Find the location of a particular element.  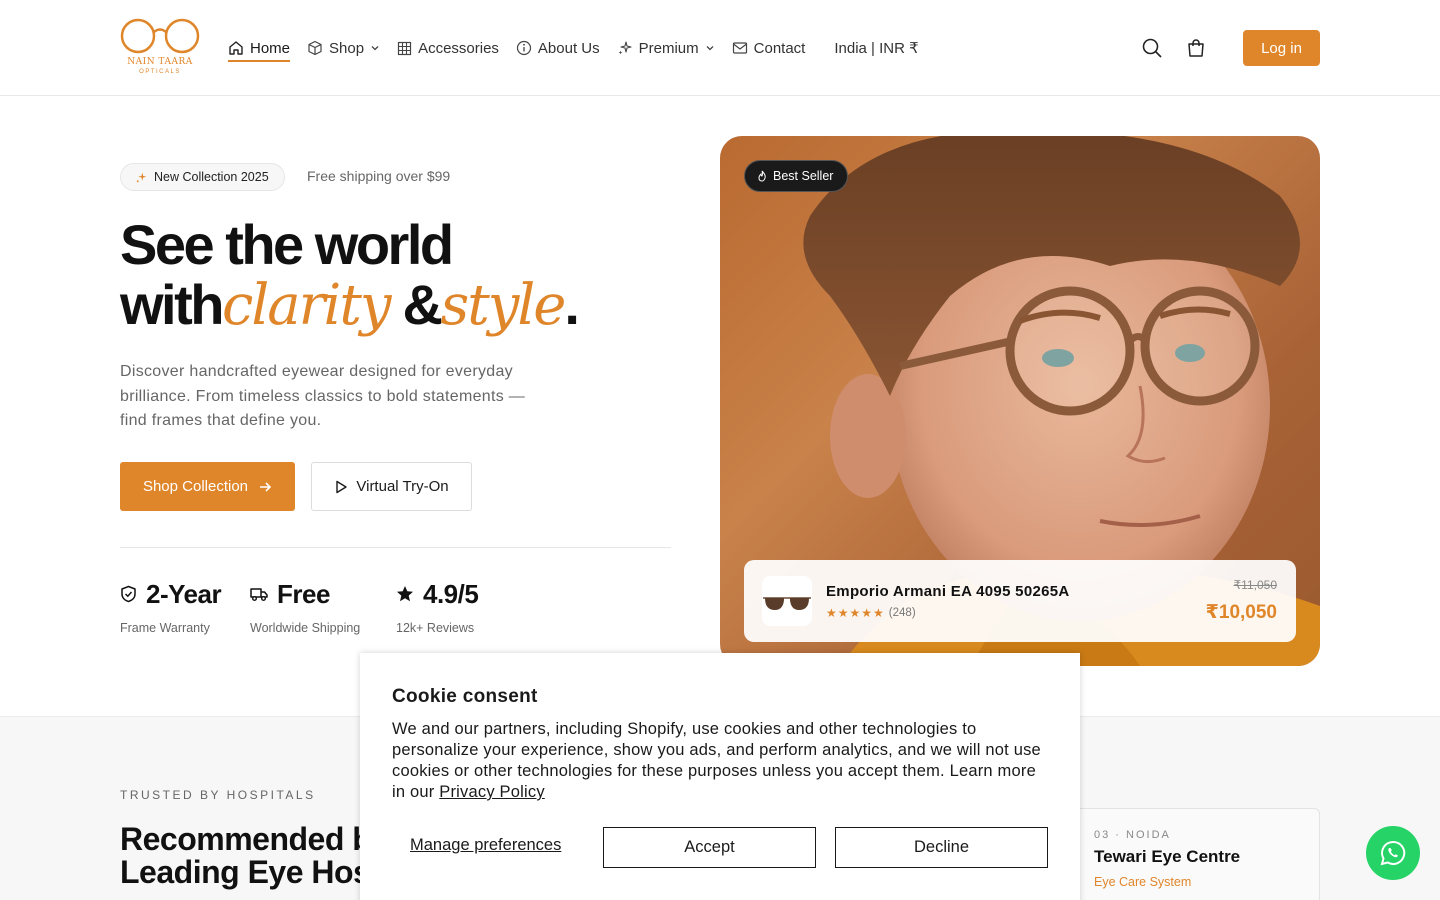

nav-shop: Shop is located at coordinates (343, 48).